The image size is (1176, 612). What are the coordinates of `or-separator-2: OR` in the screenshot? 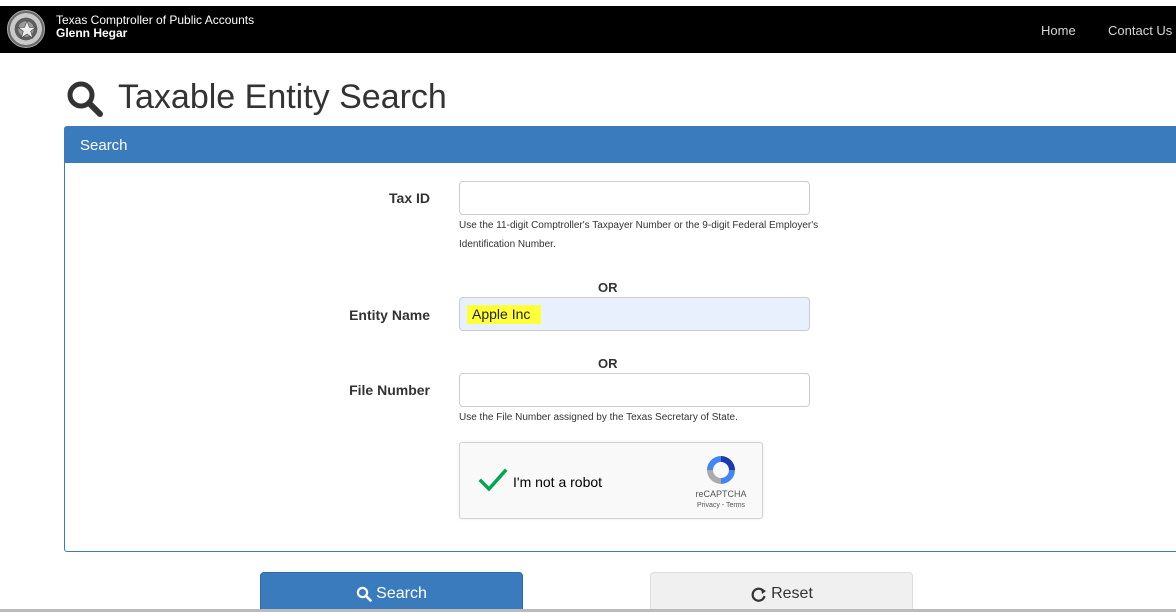 It's located at (608, 363).